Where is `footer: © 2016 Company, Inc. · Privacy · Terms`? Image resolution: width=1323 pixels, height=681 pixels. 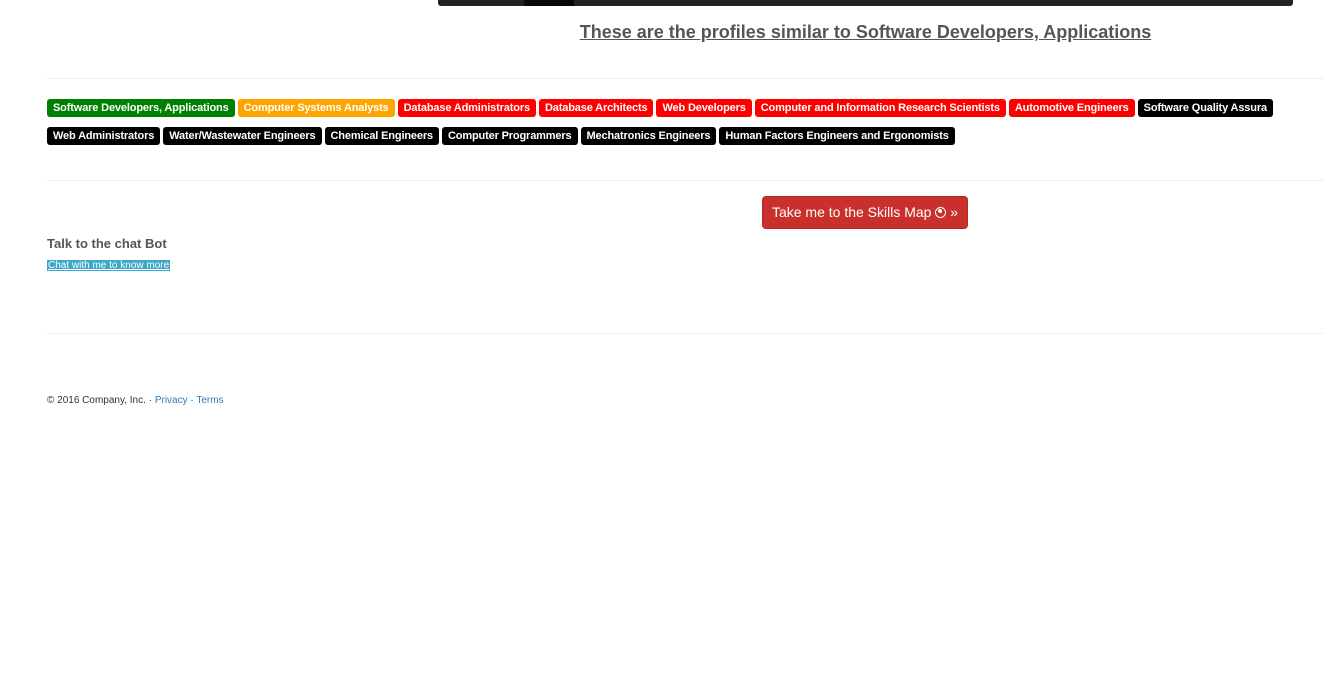 footer: © 2016 Company, Inc. · Privacy · Terms is located at coordinates (135, 401).